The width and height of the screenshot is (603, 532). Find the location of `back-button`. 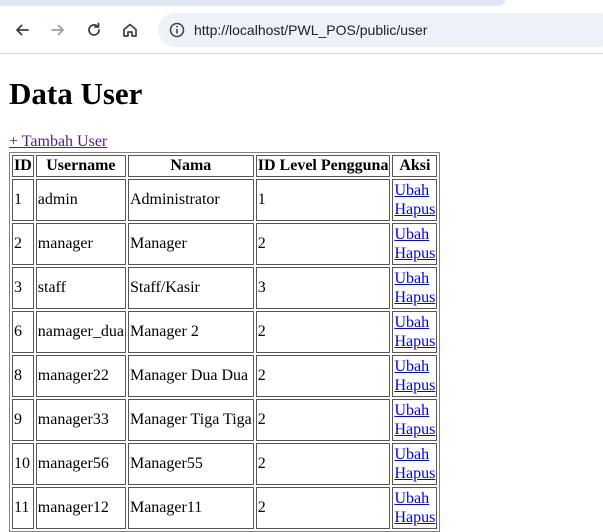

back-button is located at coordinates (22, 30).